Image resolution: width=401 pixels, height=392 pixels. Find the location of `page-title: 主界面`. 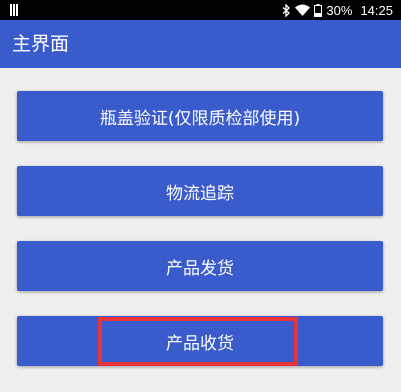

page-title: 主界面 is located at coordinates (41, 44).